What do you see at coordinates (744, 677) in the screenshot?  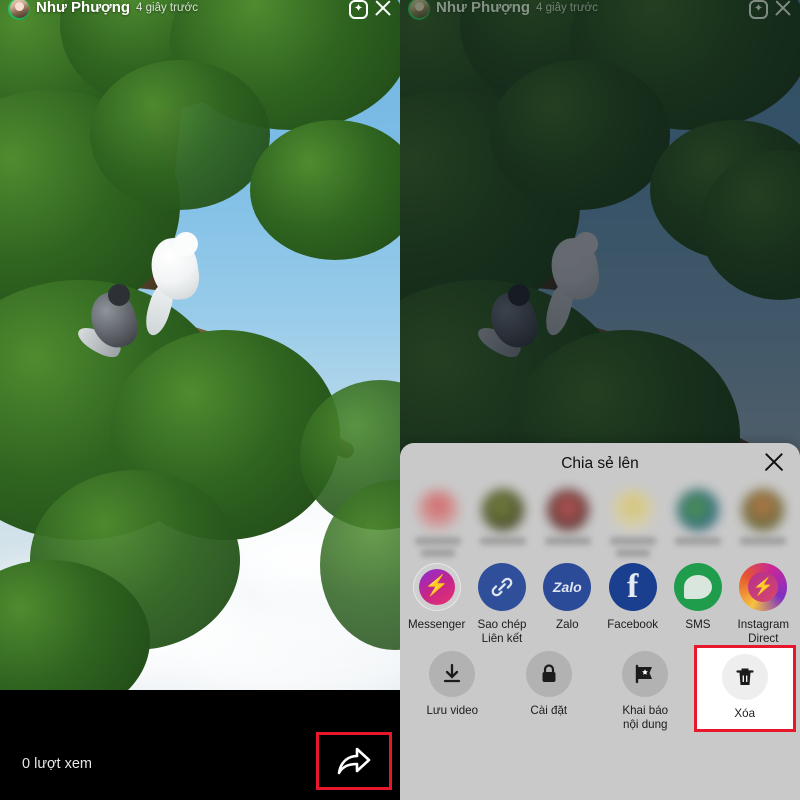 I see `trash-icon` at bounding box center [744, 677].